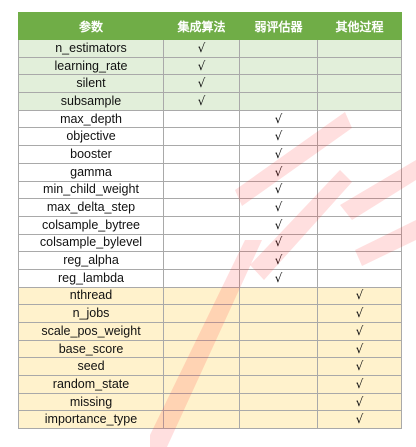 Image resolution: width=416 pixels, height=447 pixels. Describe the element at coordinates (91, 207) in the screenshot. I see `param-cell: max_delta_step` at that location.